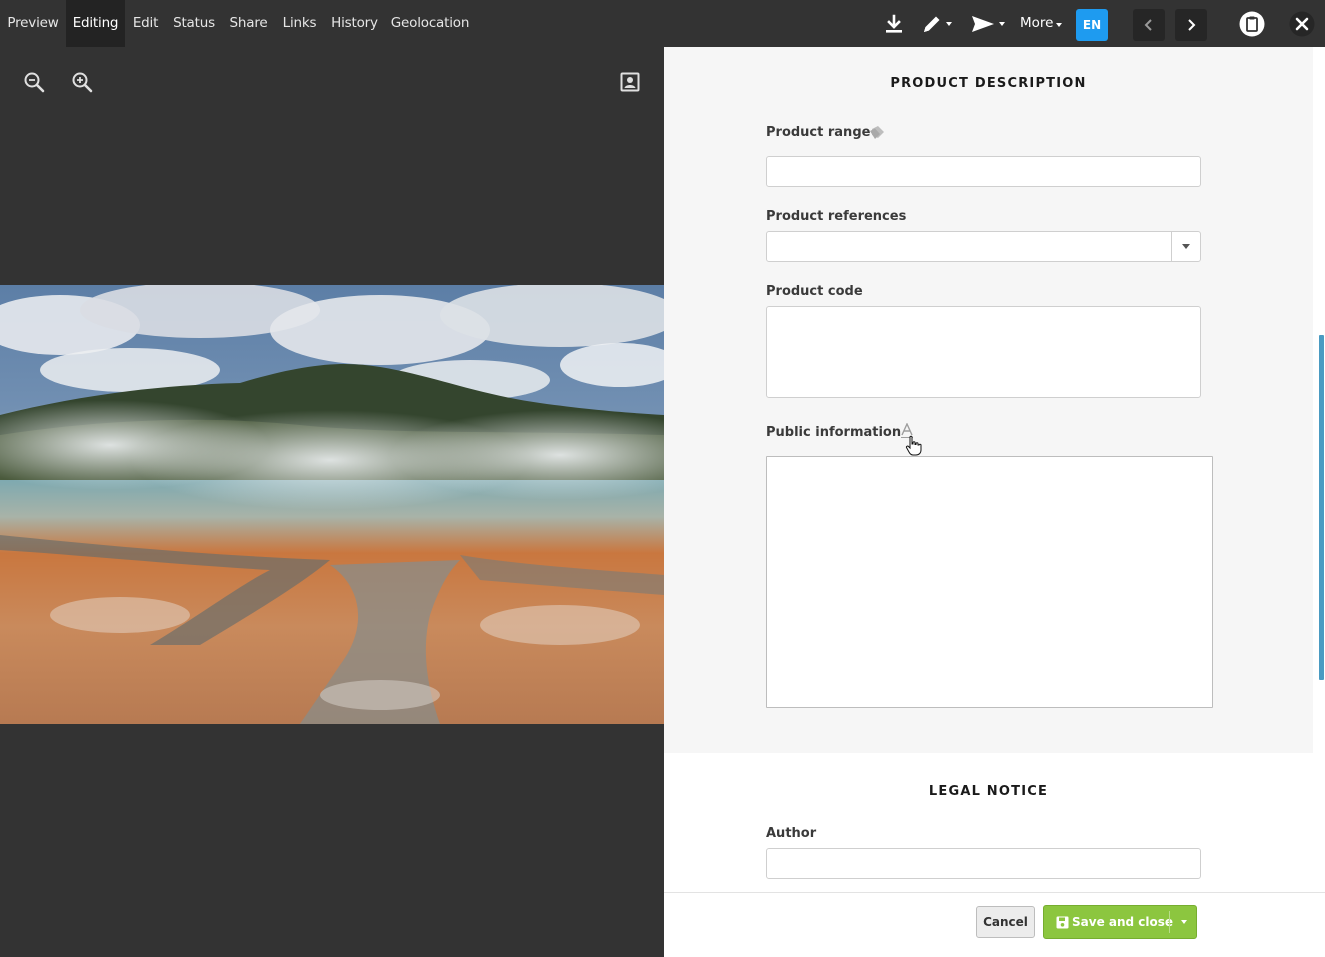 This screenshot has width=1325, height=957. Describe the element at coordinates (248, 23) in the screenshot. I see `tab-share: Share` at that location.